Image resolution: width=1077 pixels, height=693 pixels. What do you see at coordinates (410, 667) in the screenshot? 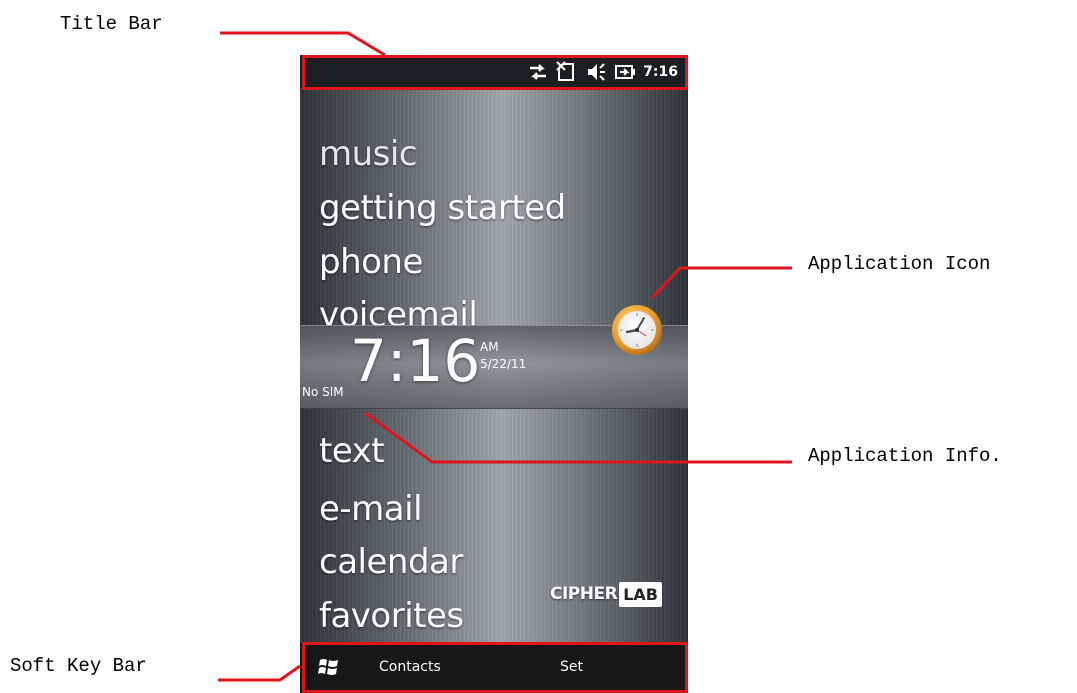
I see `softkey-contacts: Contacts` at bounding box center [410, 667].